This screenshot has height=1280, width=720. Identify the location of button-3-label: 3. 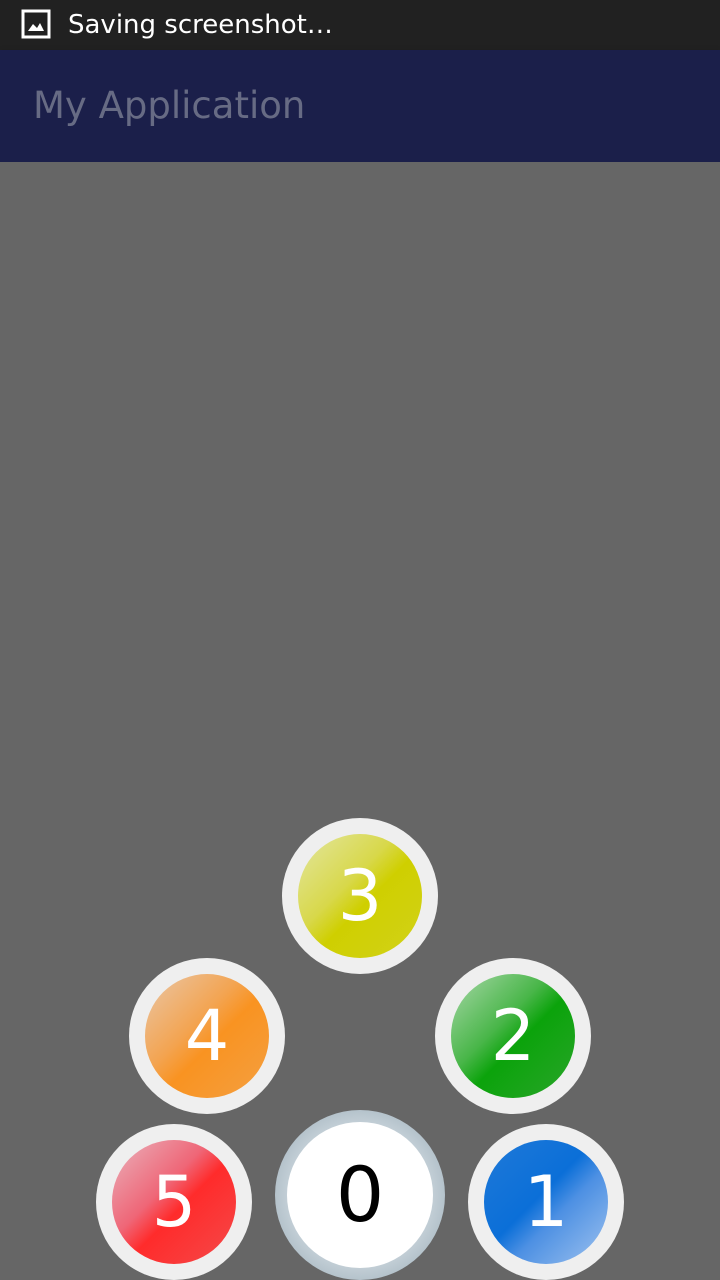
(360, 896).